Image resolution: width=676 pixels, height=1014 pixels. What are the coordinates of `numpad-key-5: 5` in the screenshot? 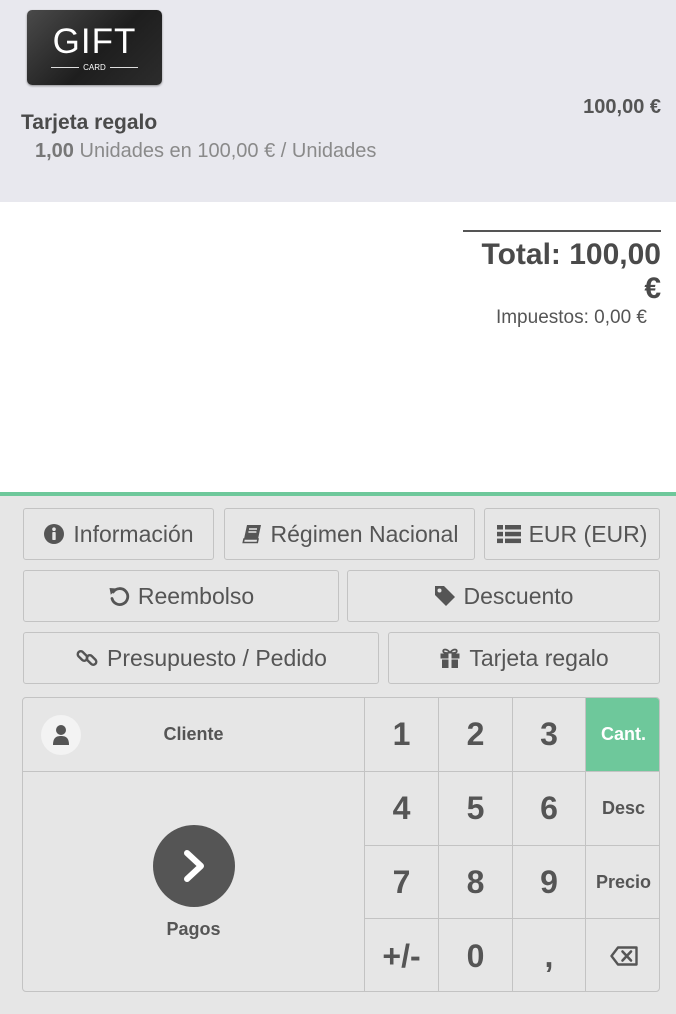 It's located at (476, 809).